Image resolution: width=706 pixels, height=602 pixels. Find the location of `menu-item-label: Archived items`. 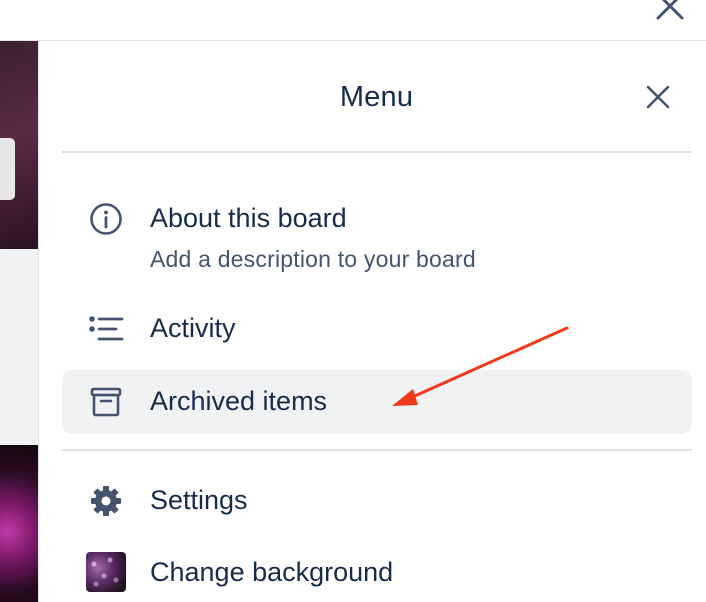

menu-item-label: Archived items is located at coordinates (239, 401).